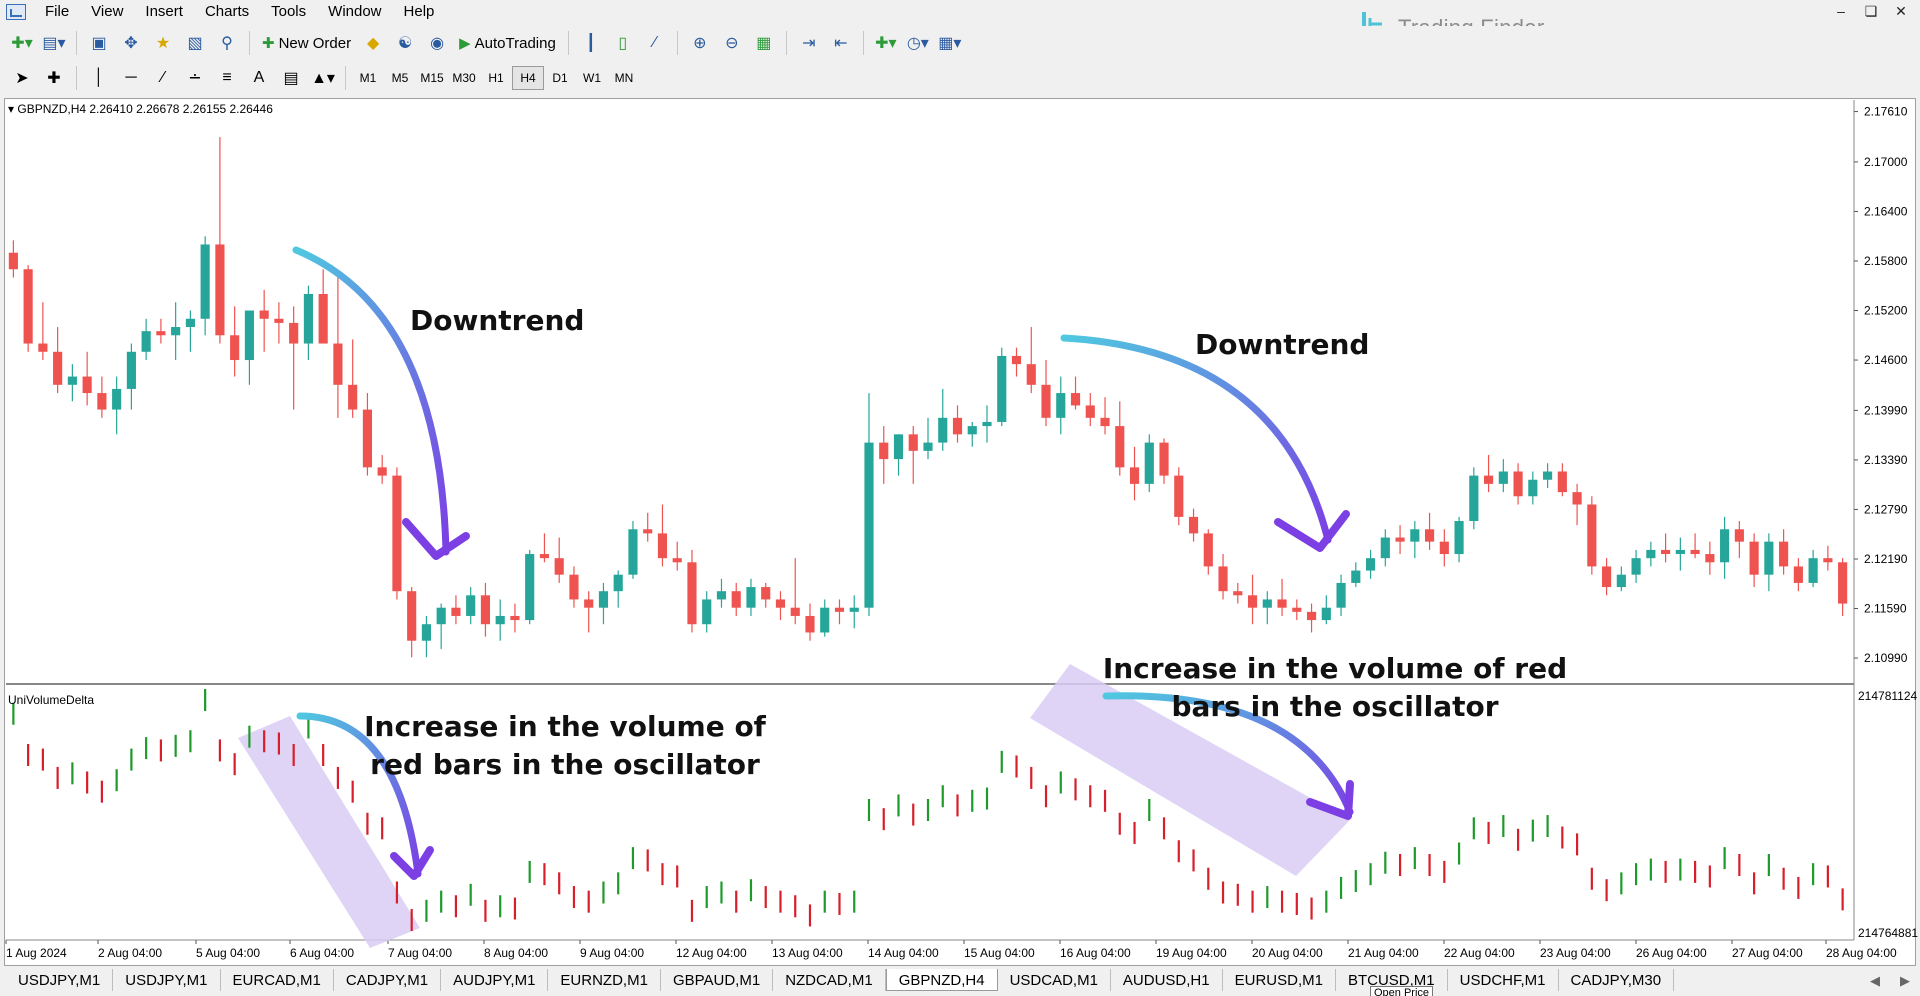 The height and width of the screenshot is (996, 1920). What do you see at coordinates (1905, 981) in the screenshot?
I see `tab-next-icon: ▶` at bounding box center [1905, 981].